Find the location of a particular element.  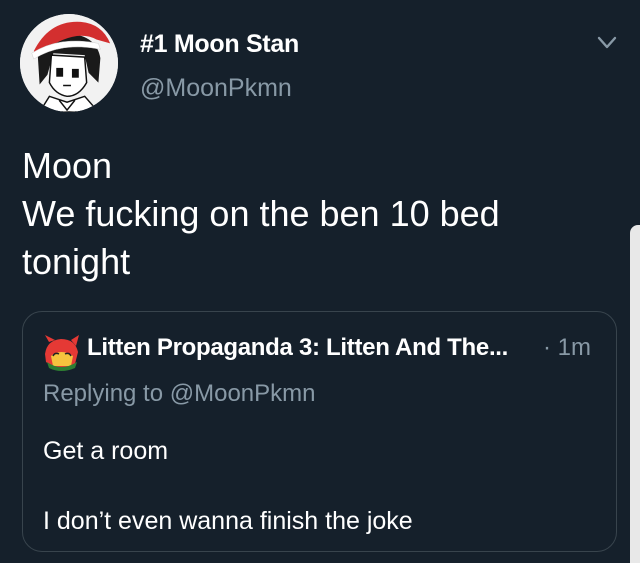

quoted-timestamp: · 1m is located at coordinates (567, 348).